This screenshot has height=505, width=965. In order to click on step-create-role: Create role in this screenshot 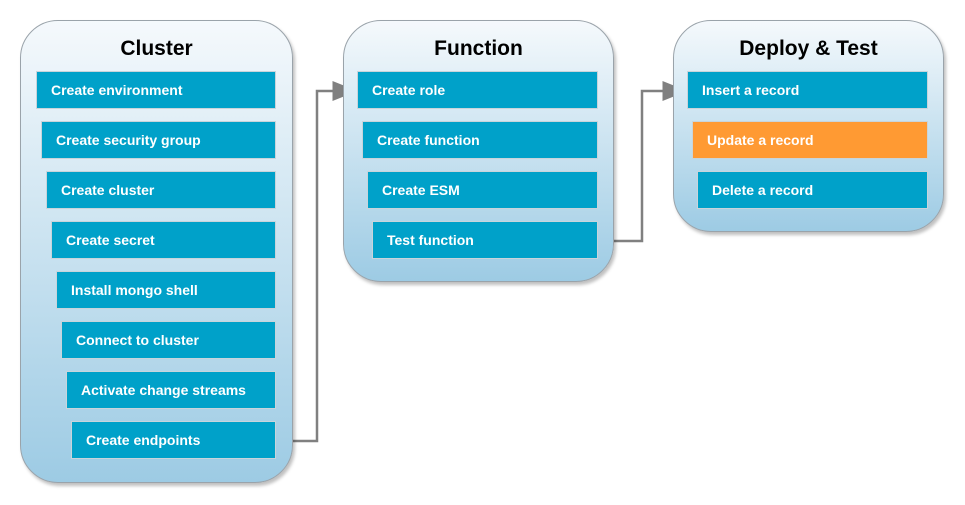, I will do `click(477, 90)`.